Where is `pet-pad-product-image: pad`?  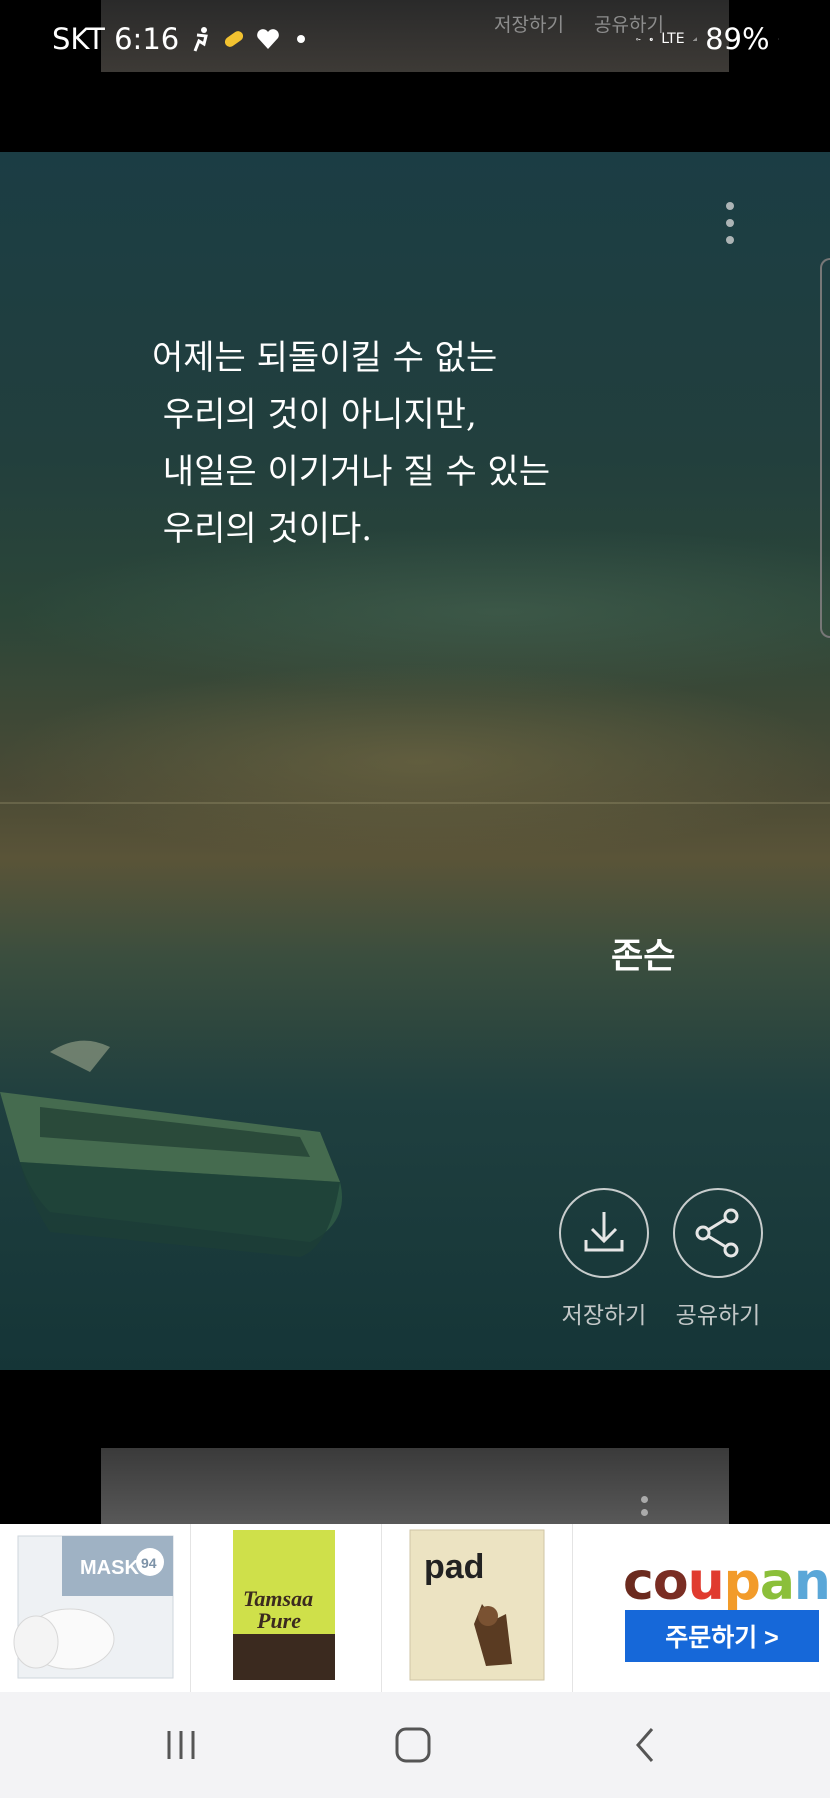
pet-pad-product-image: pad is located at coordinates (477, 1605).